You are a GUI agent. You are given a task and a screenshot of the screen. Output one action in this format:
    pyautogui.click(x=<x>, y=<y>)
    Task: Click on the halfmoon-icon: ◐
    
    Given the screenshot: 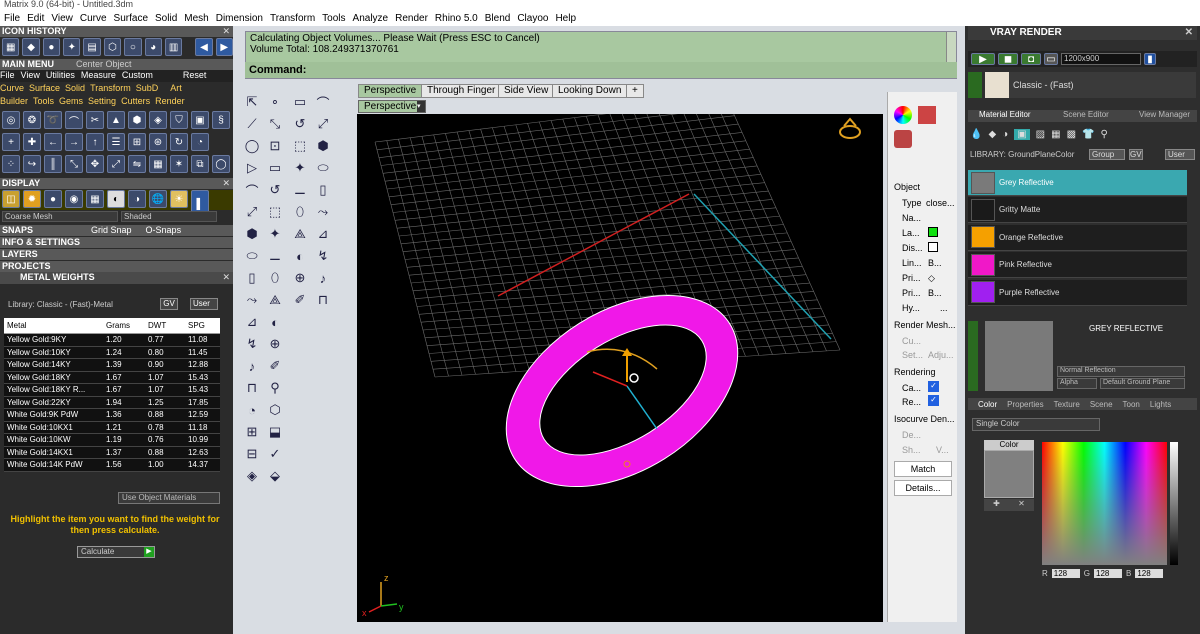 What is the action you would take?
    pyautogui.click(x=275, y=322)
    